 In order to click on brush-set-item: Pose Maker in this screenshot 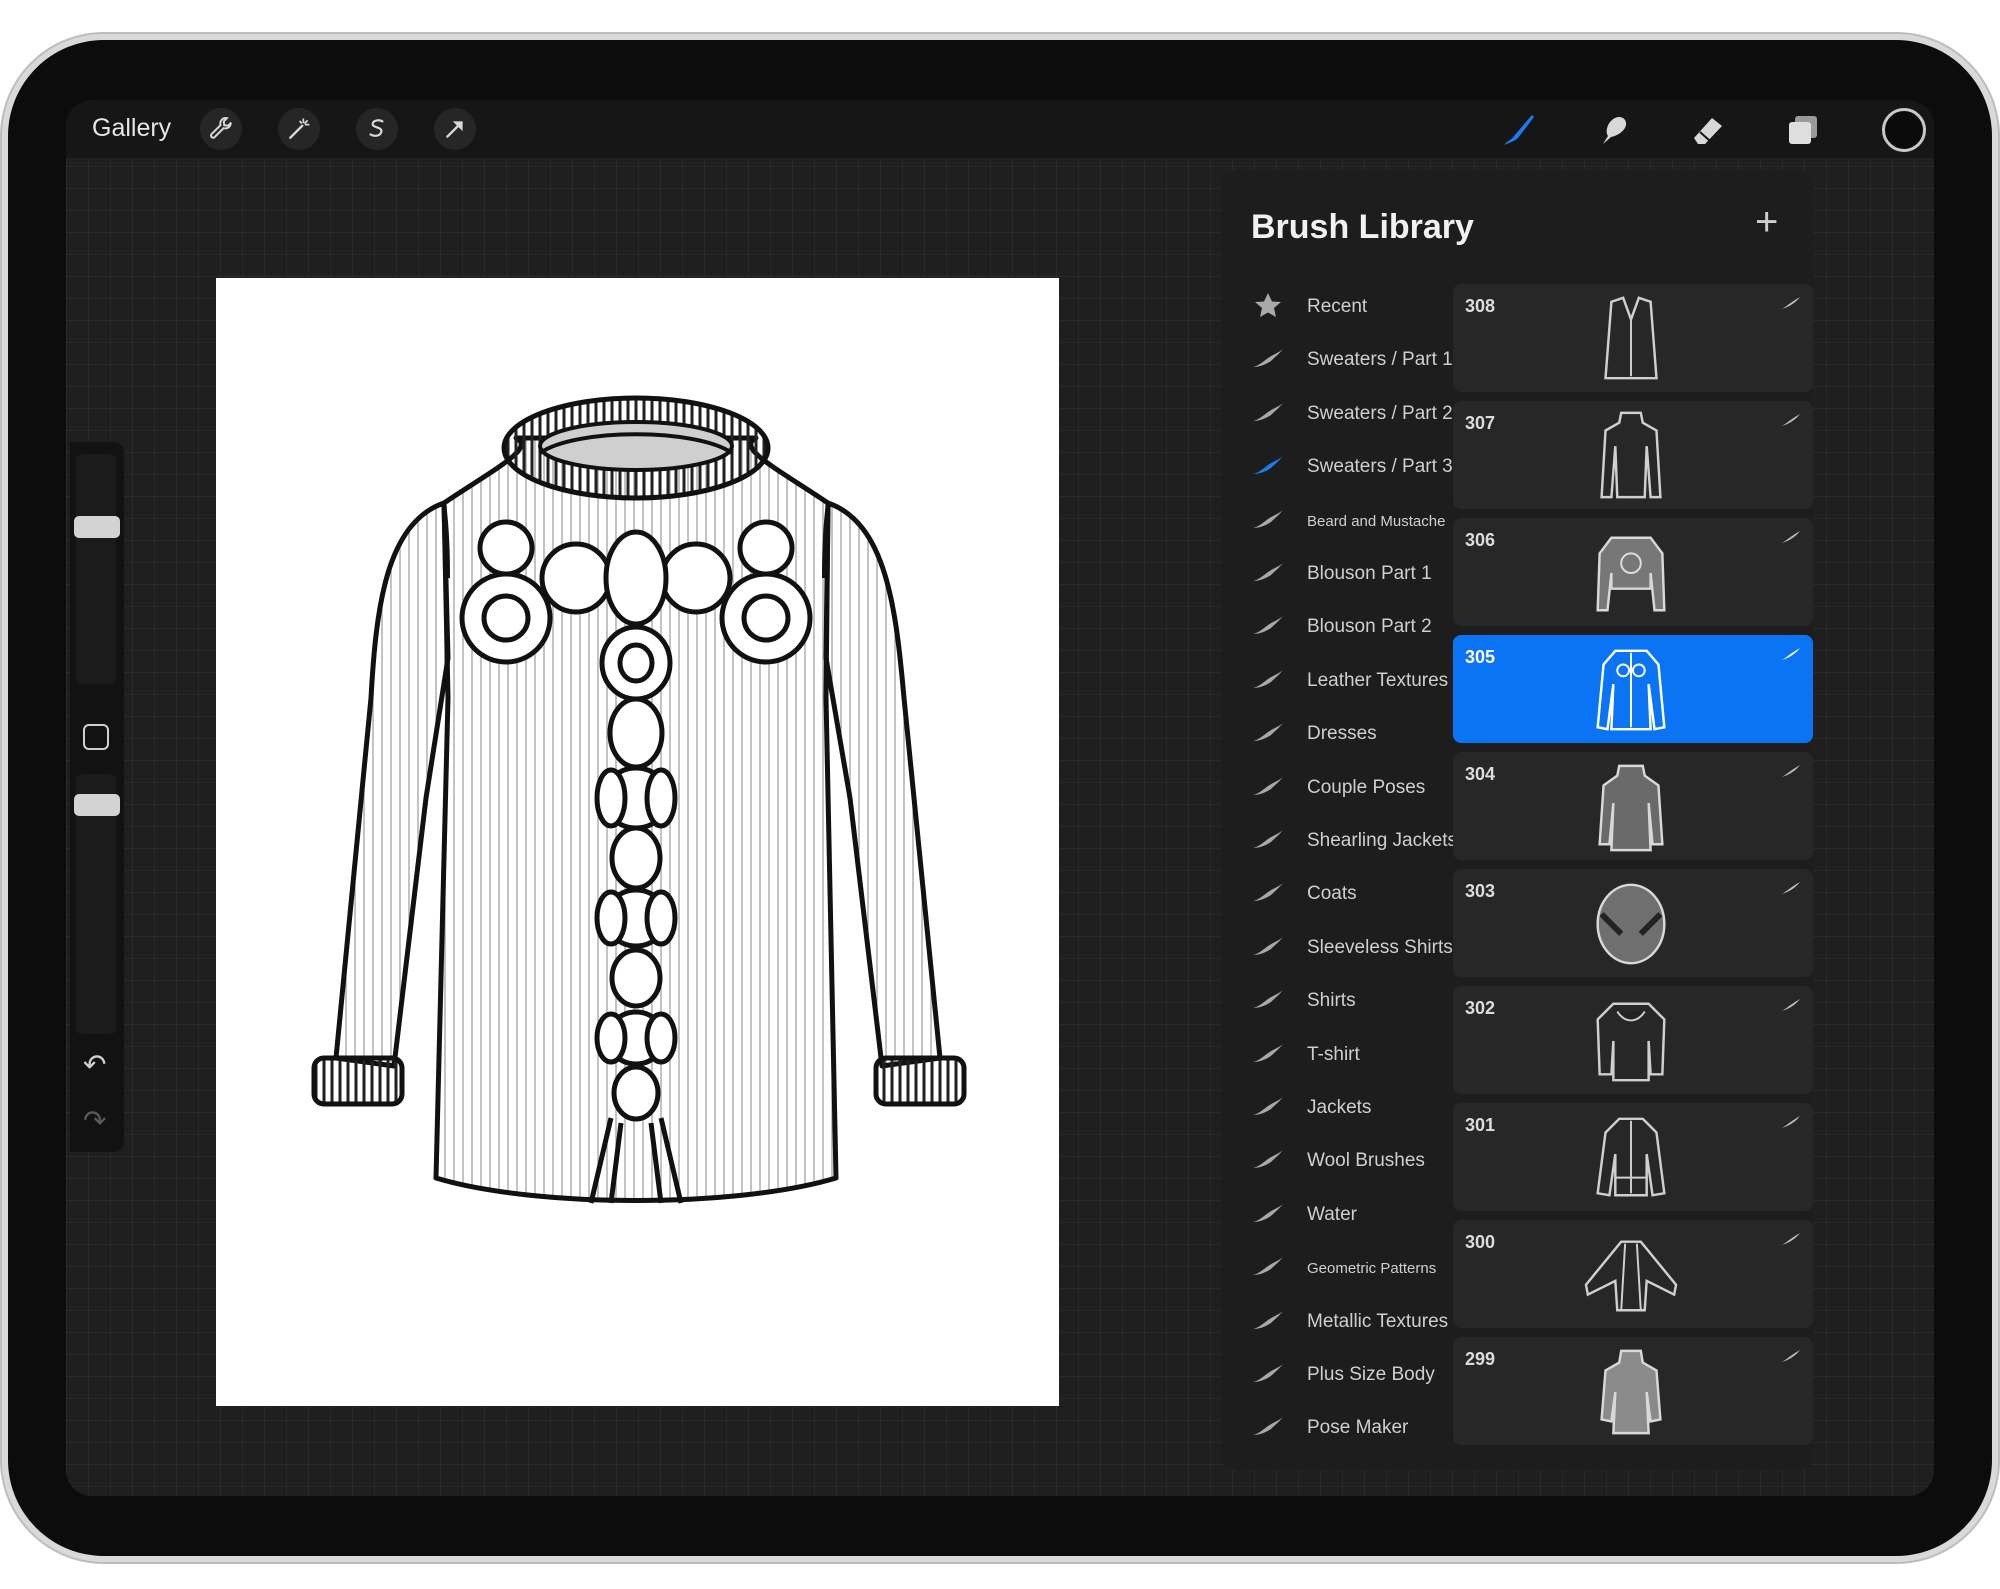, I will do `click(1337, 1429)`.